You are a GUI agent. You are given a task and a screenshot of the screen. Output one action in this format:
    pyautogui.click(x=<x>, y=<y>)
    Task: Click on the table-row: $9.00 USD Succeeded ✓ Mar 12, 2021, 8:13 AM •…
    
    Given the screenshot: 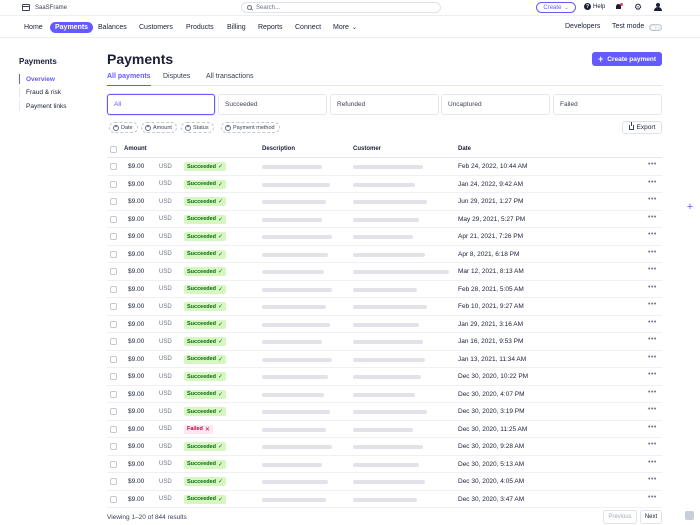 What is the action you would take?
    pyautogui.click(x=384, y=272)
    